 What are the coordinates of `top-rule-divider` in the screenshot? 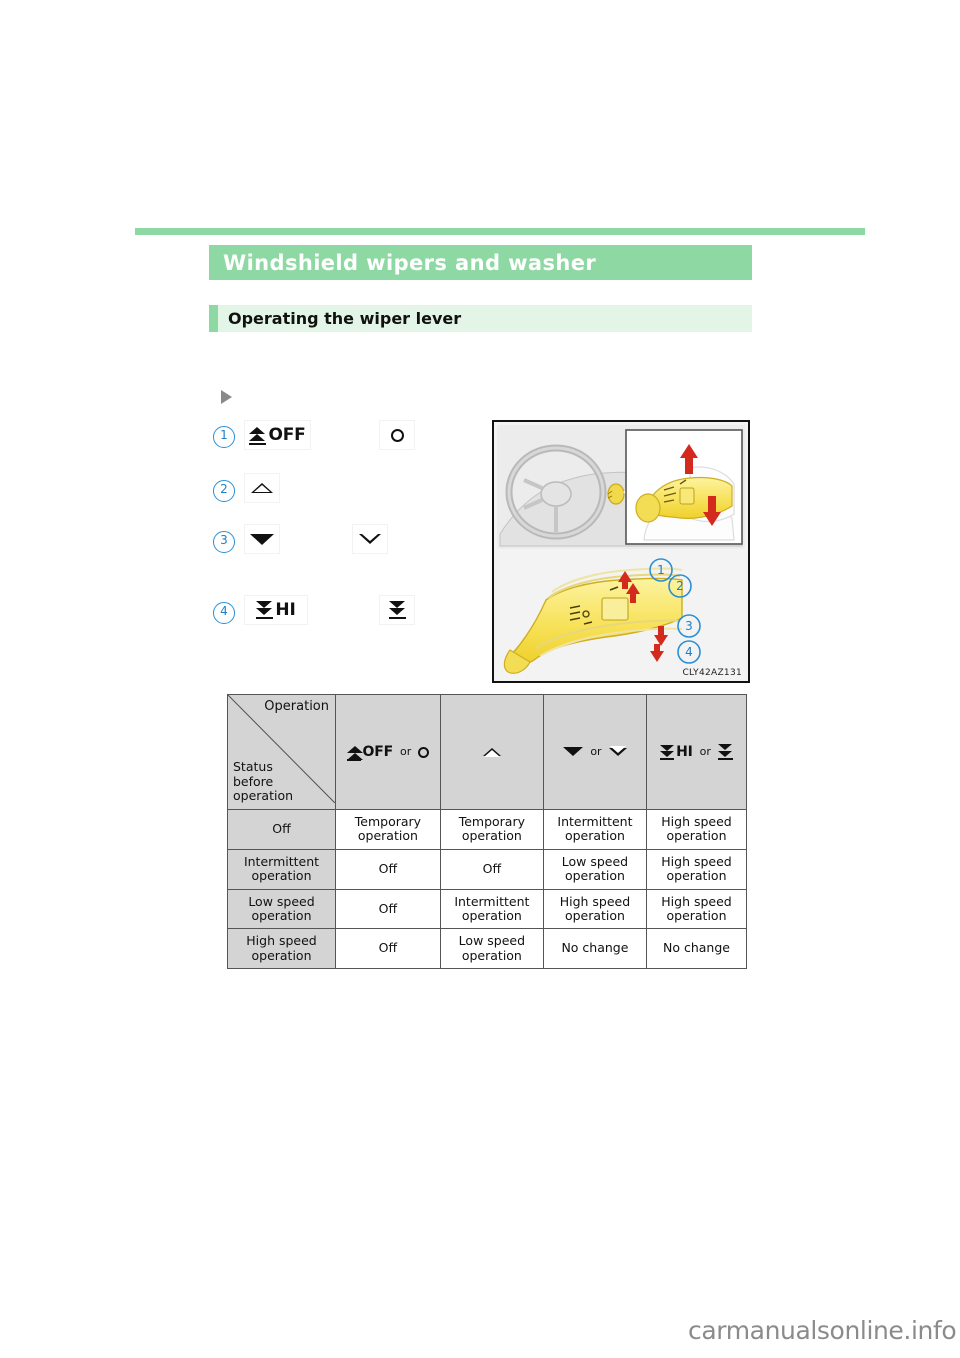 It's located at (500, 231).